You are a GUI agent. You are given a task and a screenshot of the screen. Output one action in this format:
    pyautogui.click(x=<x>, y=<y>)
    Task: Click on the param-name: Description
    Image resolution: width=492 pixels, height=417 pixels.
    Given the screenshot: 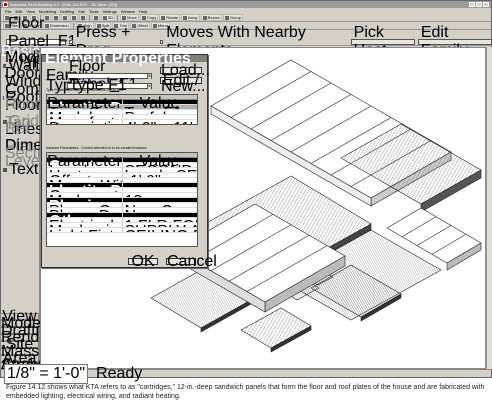 What is the action you would take?
    pyautogui.click(x=85, y=122)
    